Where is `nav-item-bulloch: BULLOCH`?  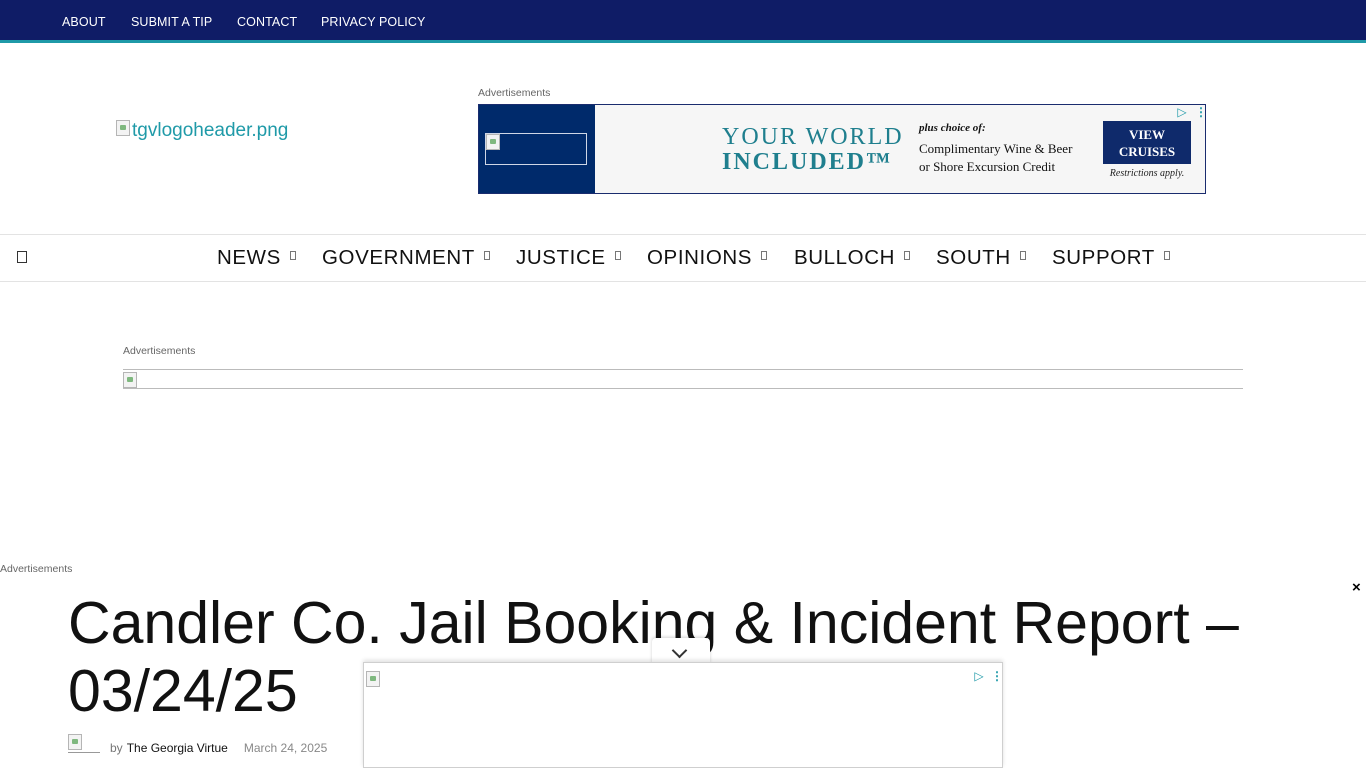
nav-item-bulloch: BULLOCH is located at coordinates (852, 258).